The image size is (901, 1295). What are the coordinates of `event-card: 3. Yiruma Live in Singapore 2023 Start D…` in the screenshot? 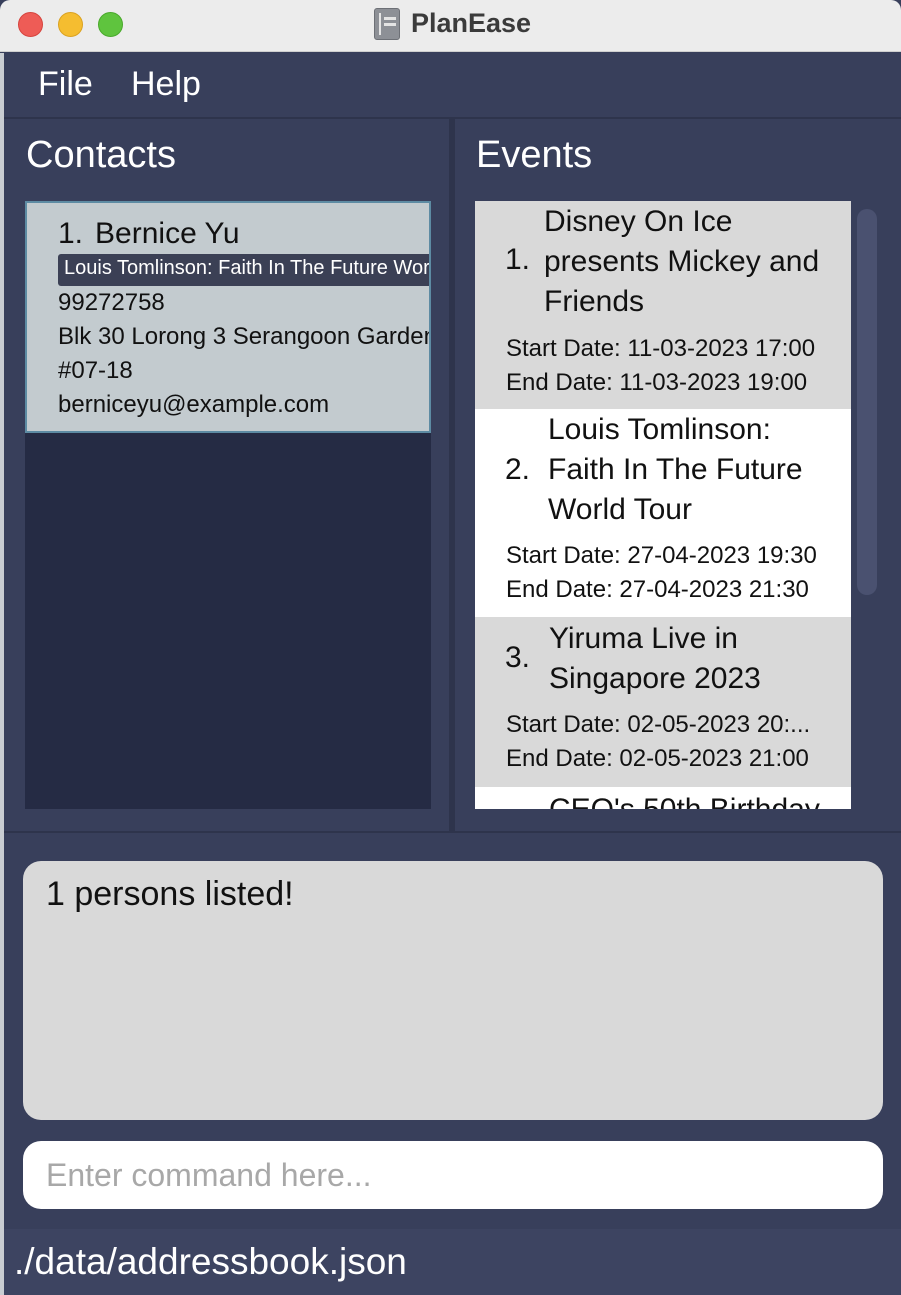 It's located at (663, 702).